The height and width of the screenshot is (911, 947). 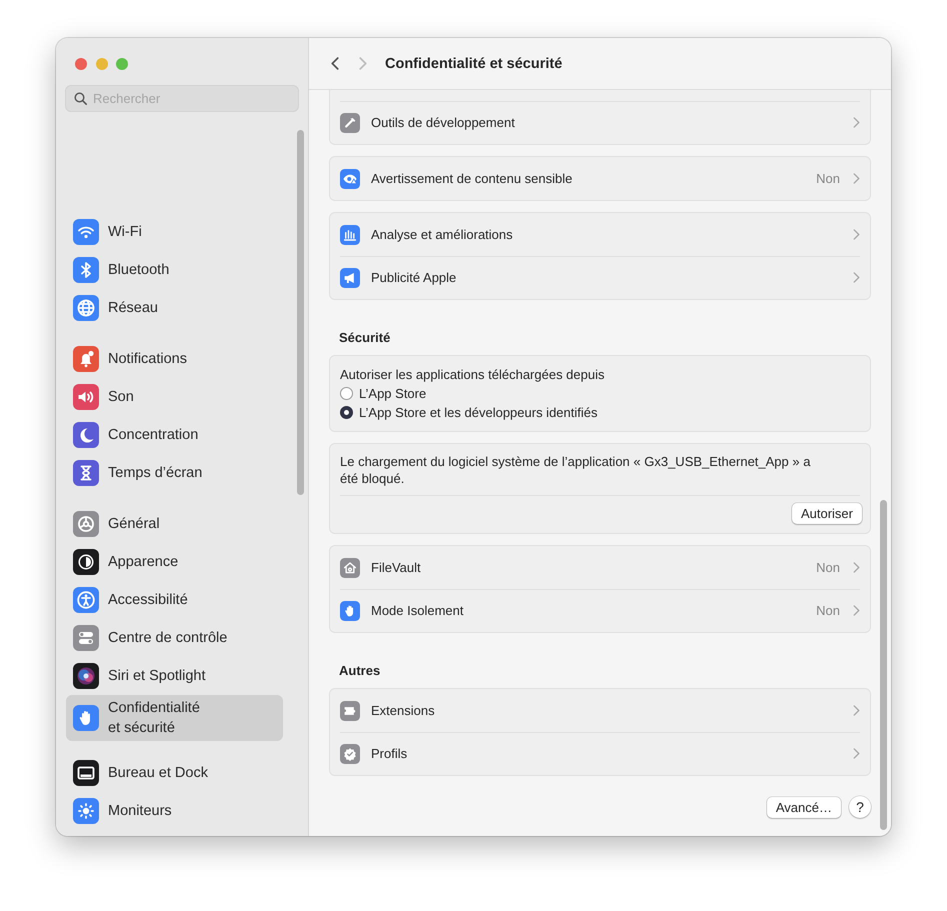 What do you see at coordinates (350, 710) in the screenshot?
I see `puzzle-icon` at bounding box center [350, 710].